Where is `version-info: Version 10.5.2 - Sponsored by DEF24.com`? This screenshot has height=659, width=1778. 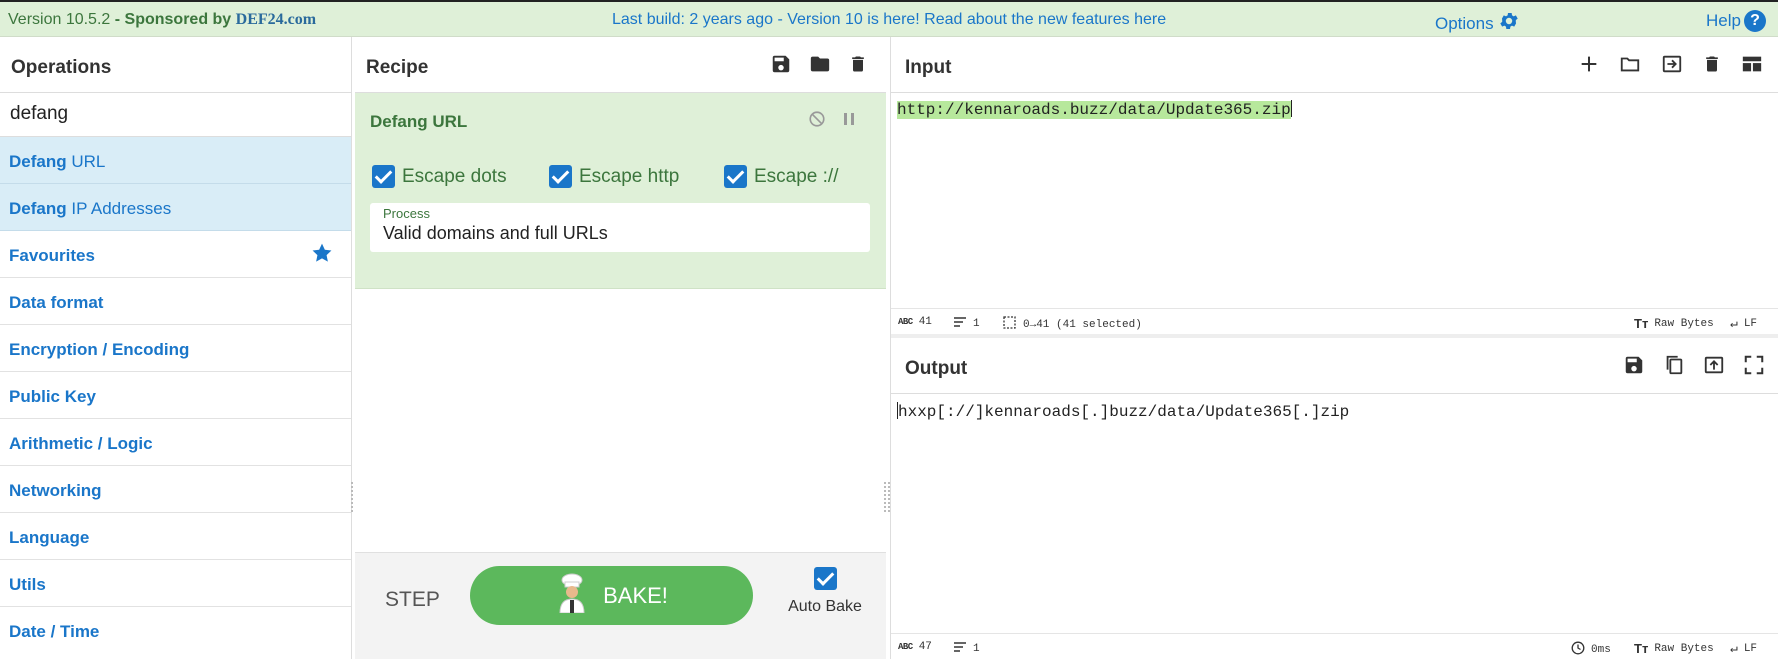 version-info: Version 10.5.2 - Sponsored by DEF24.com is located at coordinates (162, 20).